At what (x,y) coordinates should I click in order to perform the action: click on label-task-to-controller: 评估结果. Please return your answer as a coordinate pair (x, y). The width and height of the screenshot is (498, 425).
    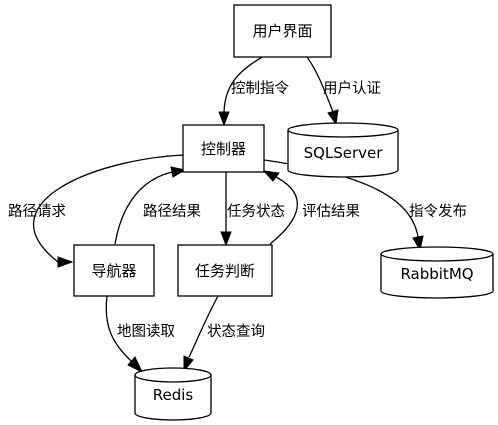
    Looking at the image, I should click on (331, 211).